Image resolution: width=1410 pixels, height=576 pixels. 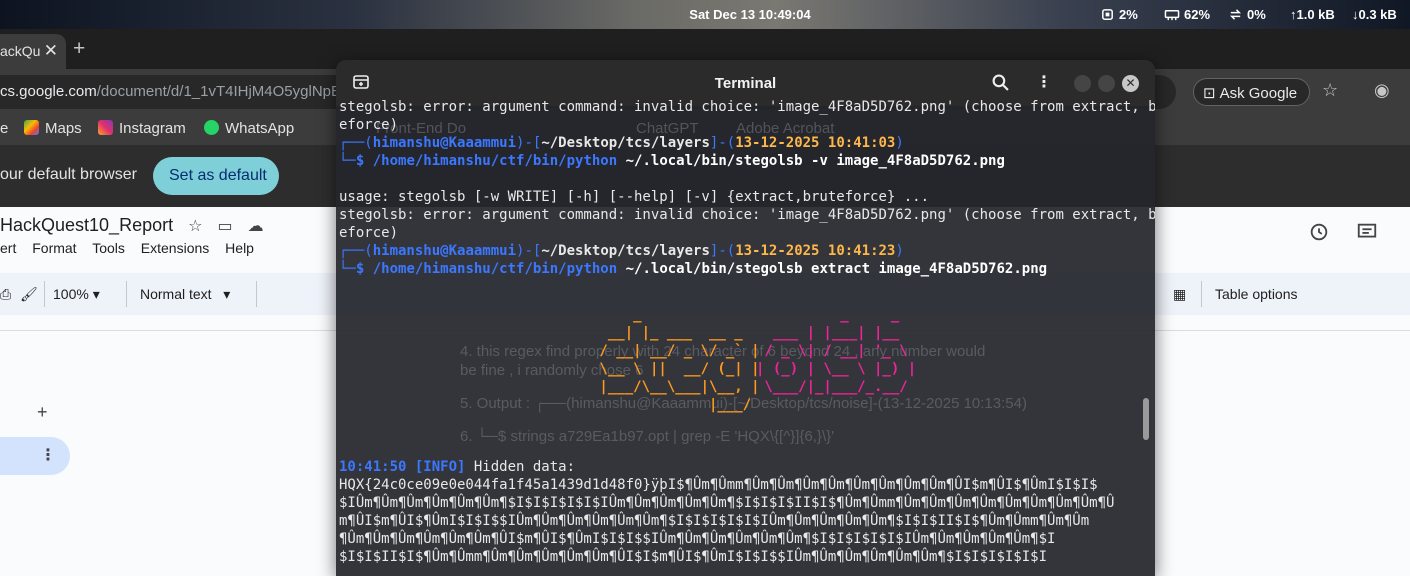 What do you see at coordinates (1256, 294) in the screenshot?
I see `table-options-button: Table options` at bounding box center [1256, 294].